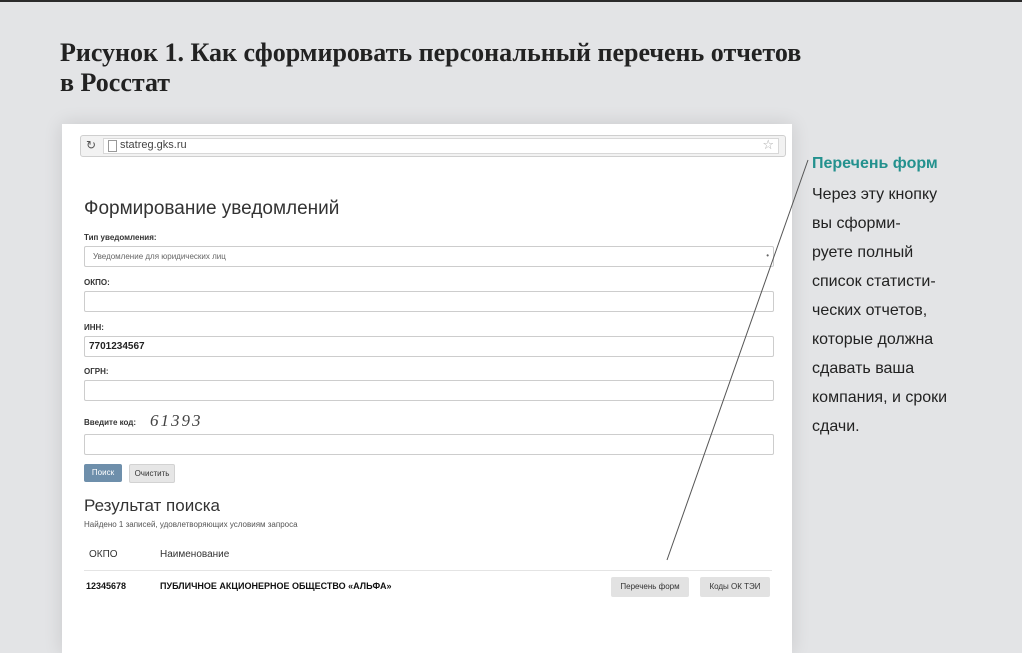 The width and height of the screenshot is (1022, 653). What do you see at coordinates (875, 163) in the screenshot?
I see `callout-title: Перечень форм` at bounding box center [875, 163].